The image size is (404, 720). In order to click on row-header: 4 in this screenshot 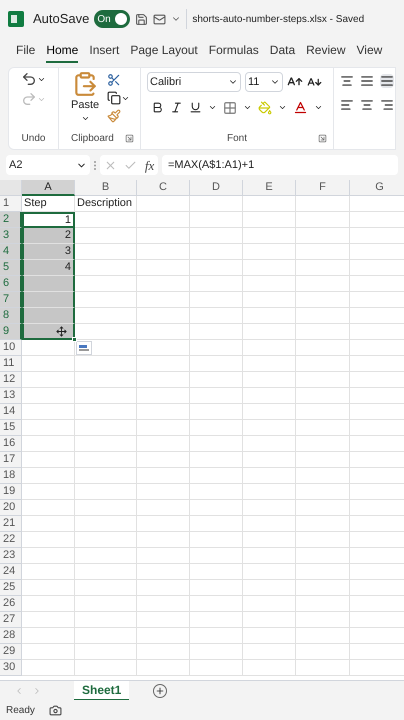, I will do `click(11, 252)`.